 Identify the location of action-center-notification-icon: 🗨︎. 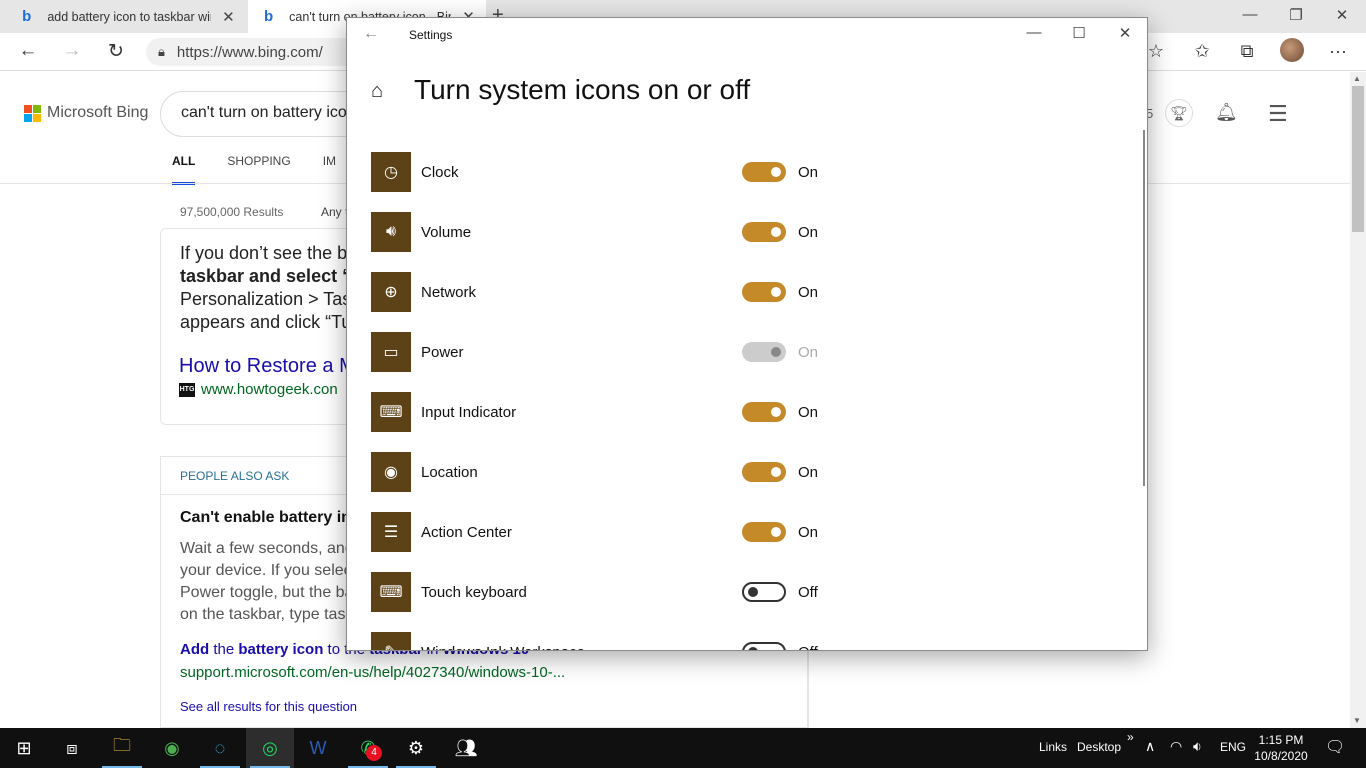
(1335, 747).